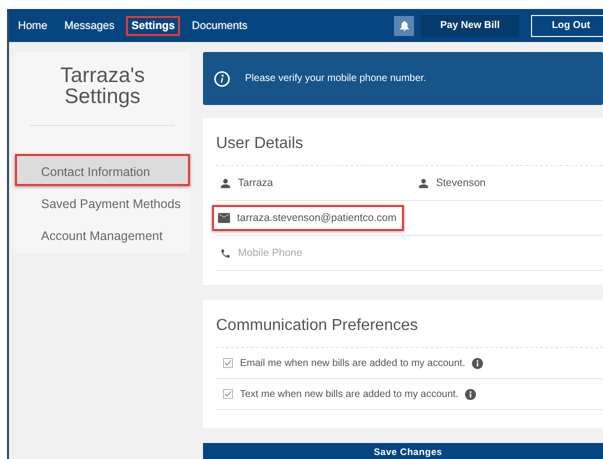  What do you see at coordinates (511, 183) in the screenshot?
I see `input-field: Stevenson` at bounding box center [511, 183].